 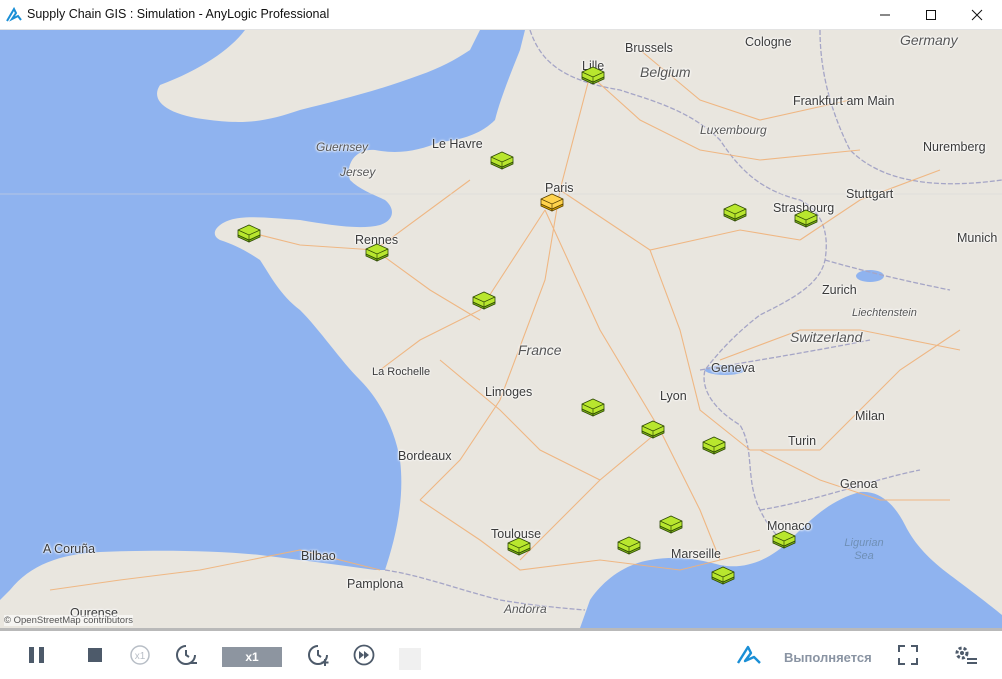 What do you see at coordinates (425, 456) in the screenshot?
I see `map-label-bordeaux: Bordeaux` at bounding box center [425, 456].